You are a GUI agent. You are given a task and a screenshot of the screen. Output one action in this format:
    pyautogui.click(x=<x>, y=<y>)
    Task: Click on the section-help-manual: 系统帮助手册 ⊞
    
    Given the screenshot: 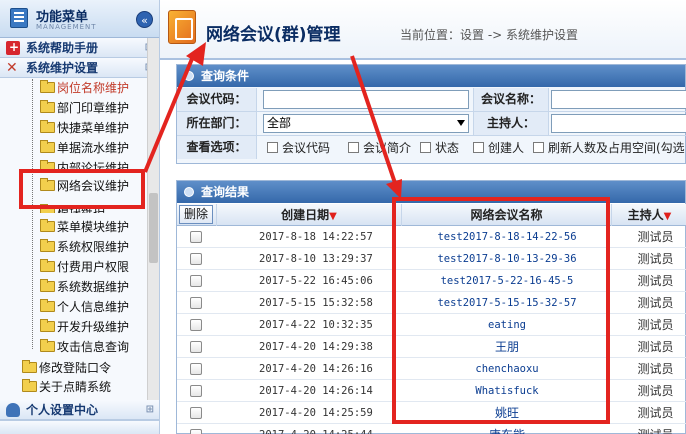 What is the action you would take?
    pyautogui.click(x=79, y=47)
    